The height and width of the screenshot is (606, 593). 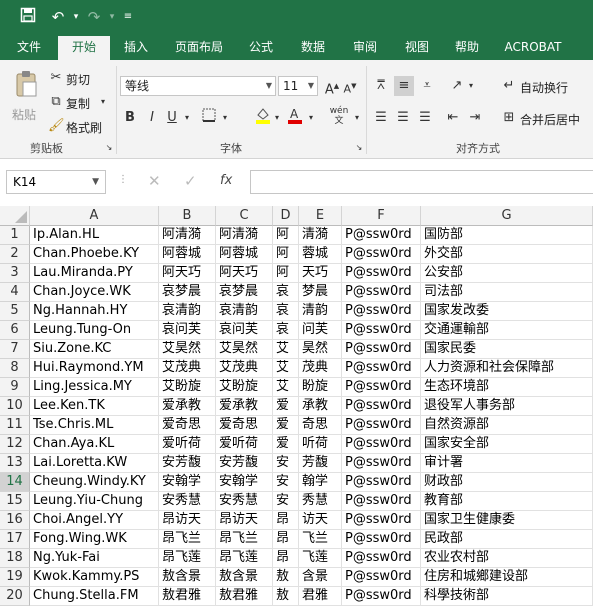 What do you see at coordinates (15, 311) in the screenshot?
I see `row-header: 5` at bounding box center [15, 311].